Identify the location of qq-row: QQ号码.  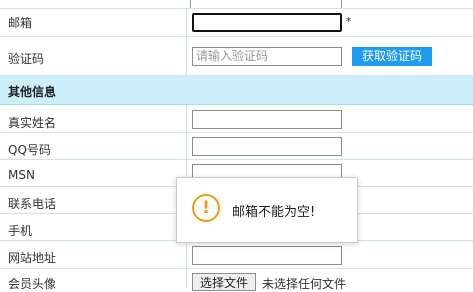
(236, 146).